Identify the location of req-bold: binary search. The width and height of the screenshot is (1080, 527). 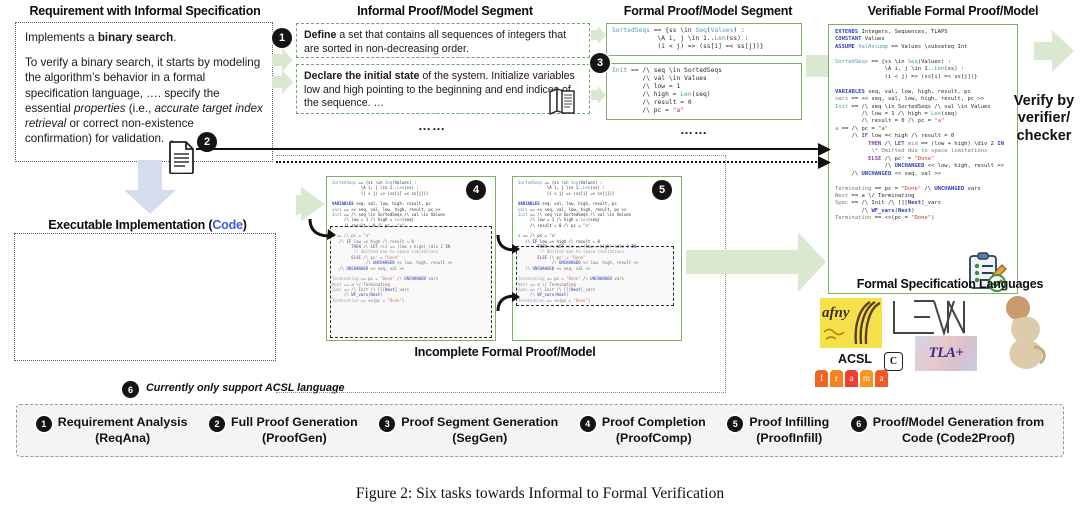
(135, 37).